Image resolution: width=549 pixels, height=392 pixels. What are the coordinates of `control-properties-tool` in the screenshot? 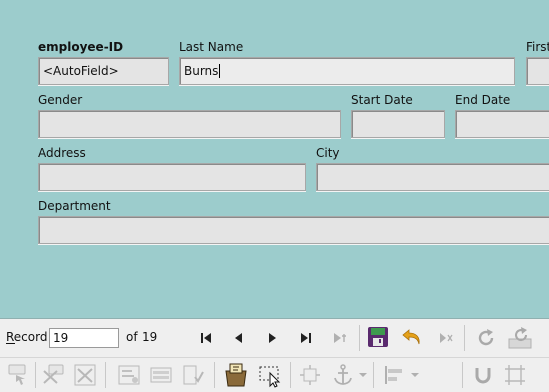 It's located at (129, 375).